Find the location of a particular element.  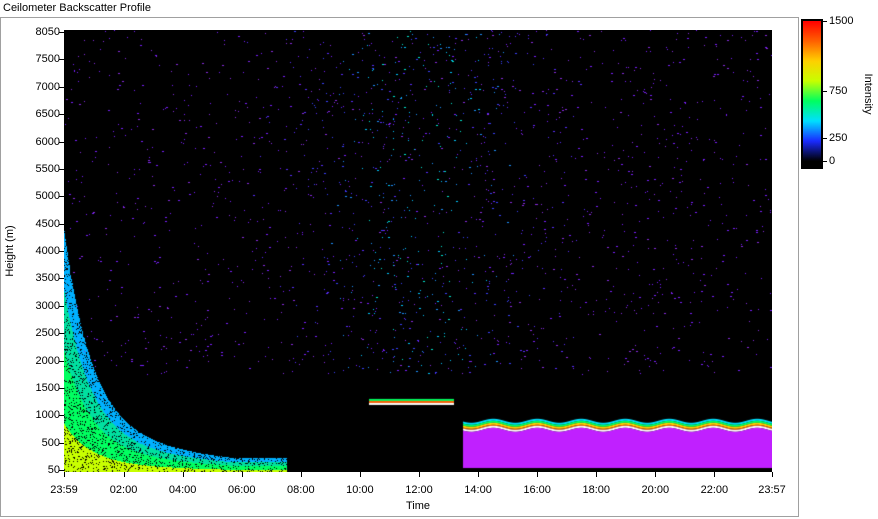

x-tick-label: 23:57 is located at coordinates (772, 490).